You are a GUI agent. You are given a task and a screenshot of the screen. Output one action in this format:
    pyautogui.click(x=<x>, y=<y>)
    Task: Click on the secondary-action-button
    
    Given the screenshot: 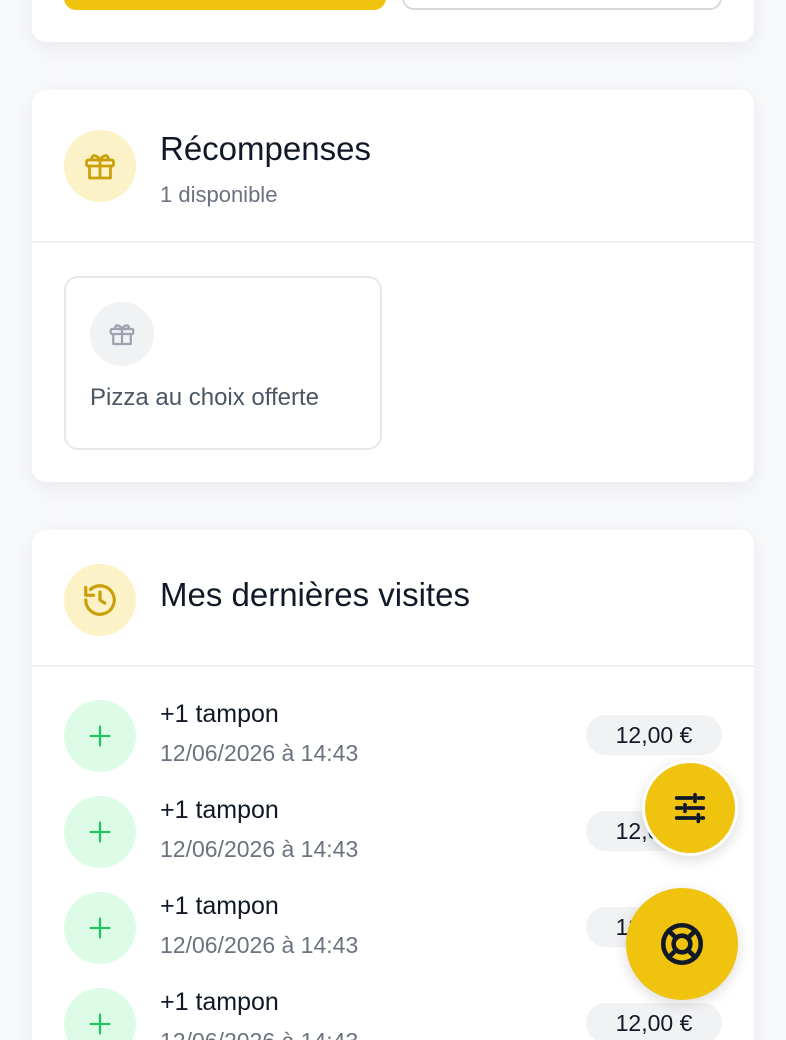 What is the action you would take?
    pyautogui.click(x=562, y=5)
    